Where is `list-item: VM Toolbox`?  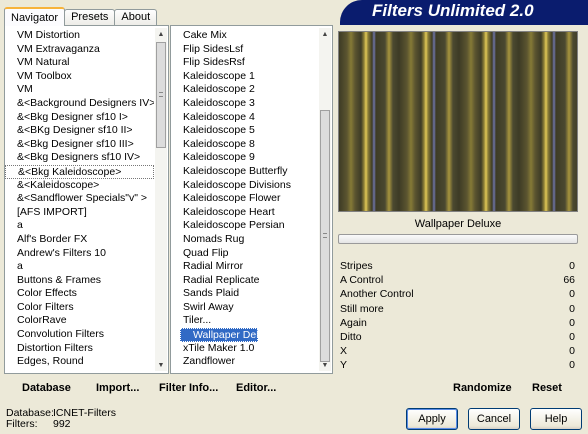 list-item: VM Toolbox is located at coordinates (79, 77).